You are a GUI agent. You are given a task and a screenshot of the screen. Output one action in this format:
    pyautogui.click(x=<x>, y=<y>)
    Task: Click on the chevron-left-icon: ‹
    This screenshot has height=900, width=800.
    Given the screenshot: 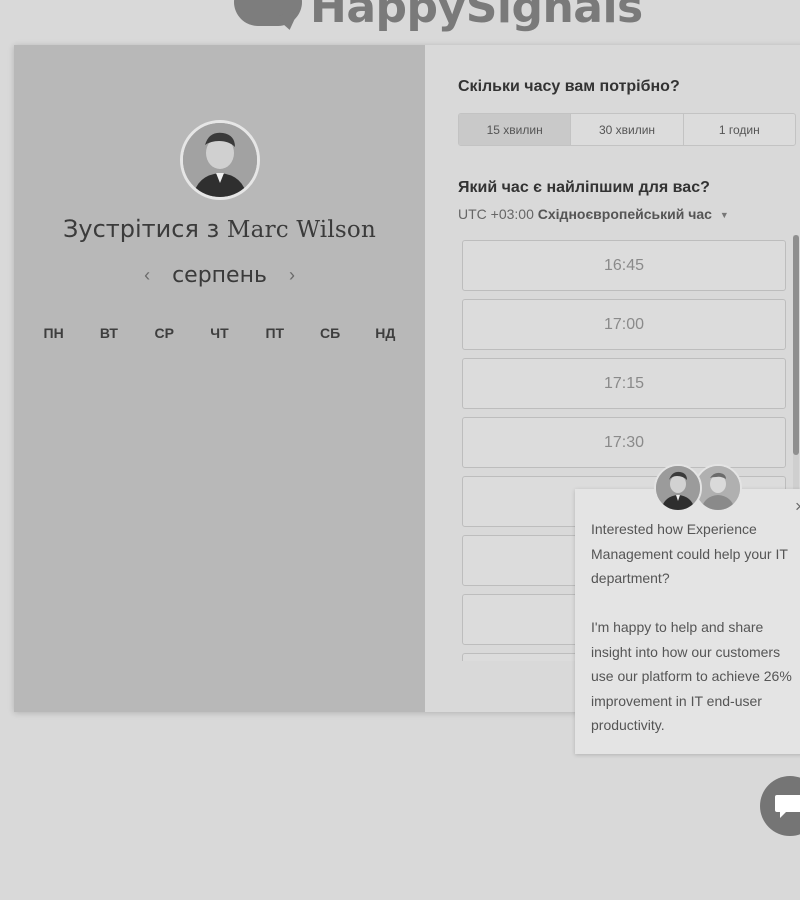 What is the action you would take?
    pyautogui.click(x=147, y=275)
    